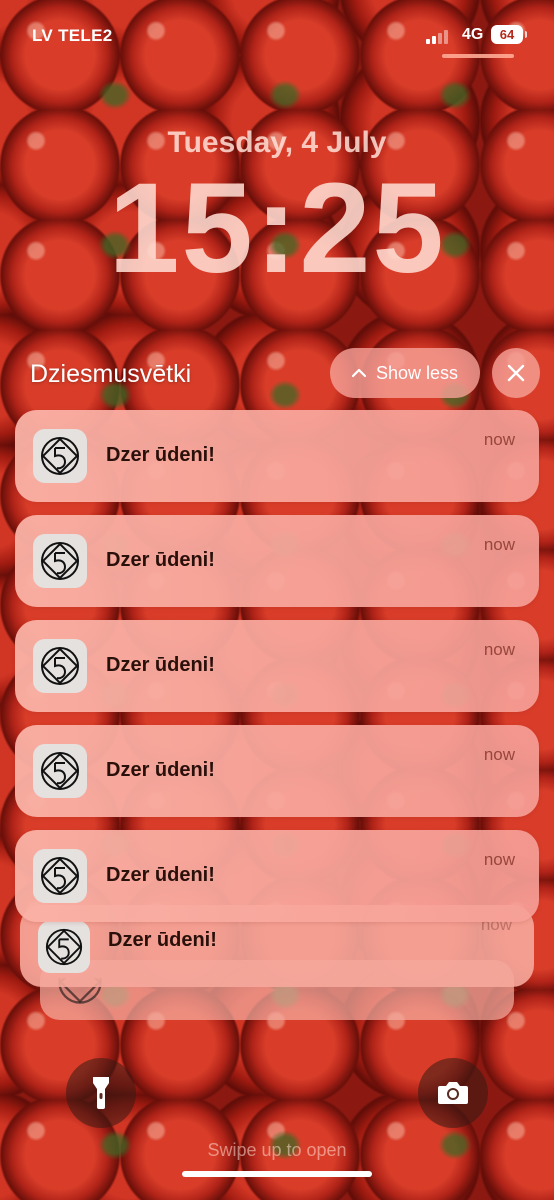 Image resolution: width=554 pixels, height=1200 pixels. I want to click on clear-group-button, so click(516, 373).